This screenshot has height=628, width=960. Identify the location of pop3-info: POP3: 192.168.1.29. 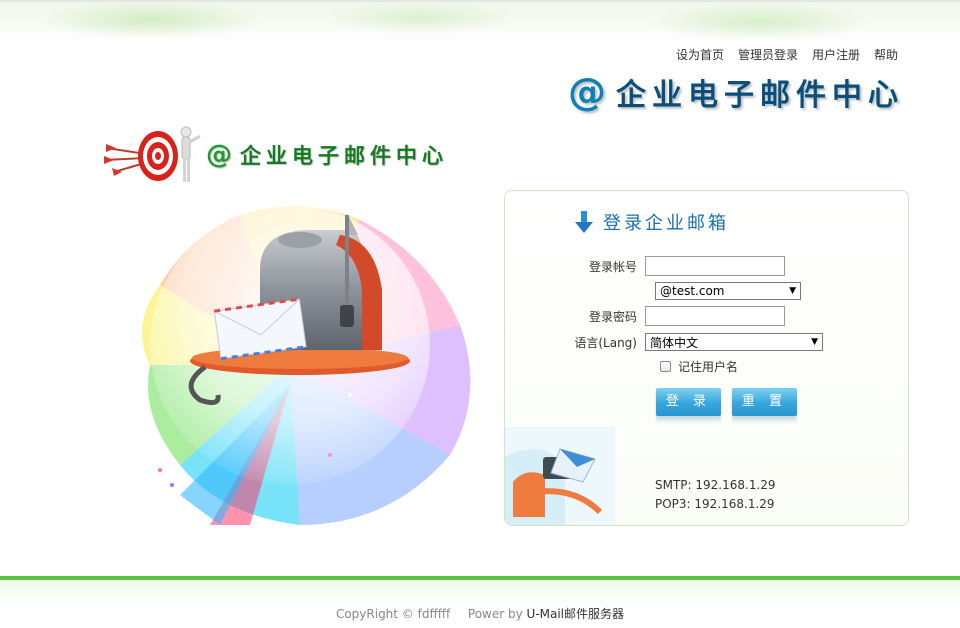
(715, 504).